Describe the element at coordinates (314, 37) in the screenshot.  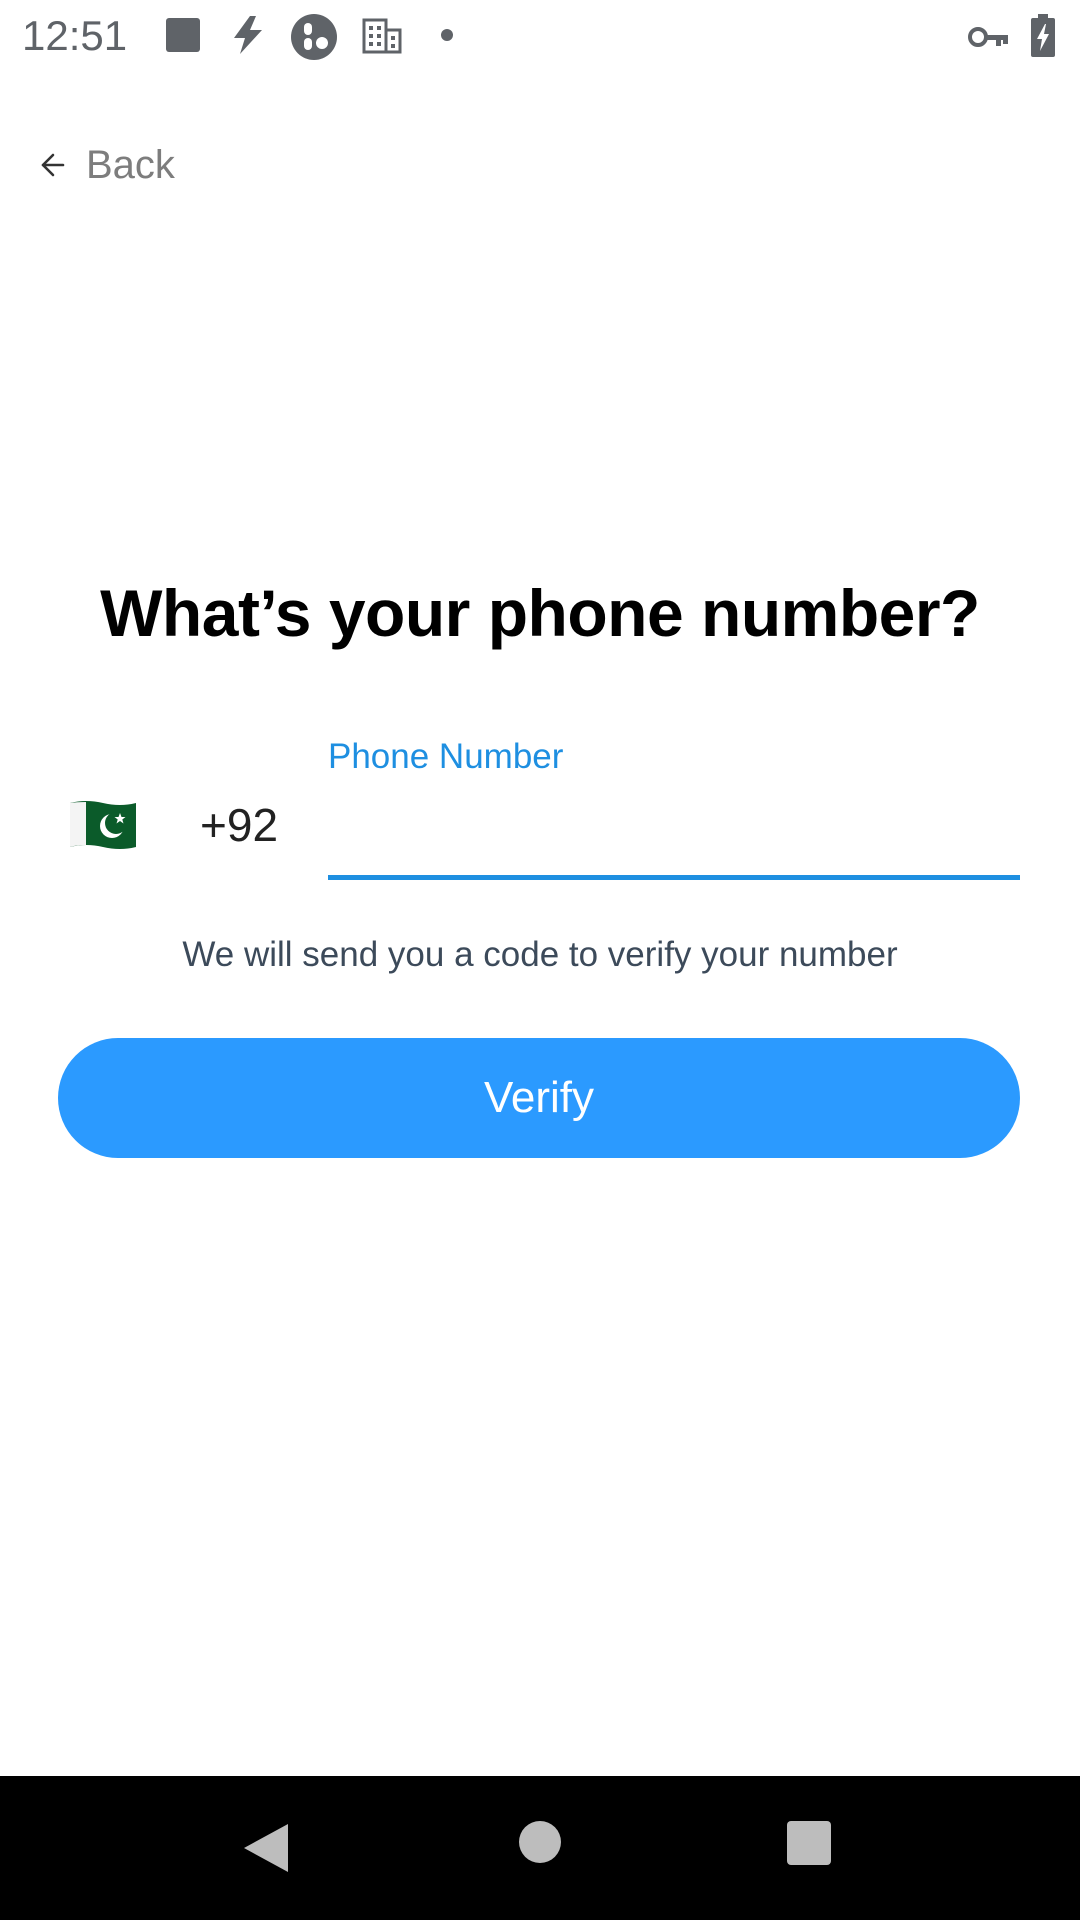
I see `assistant-app-icon` at that location.